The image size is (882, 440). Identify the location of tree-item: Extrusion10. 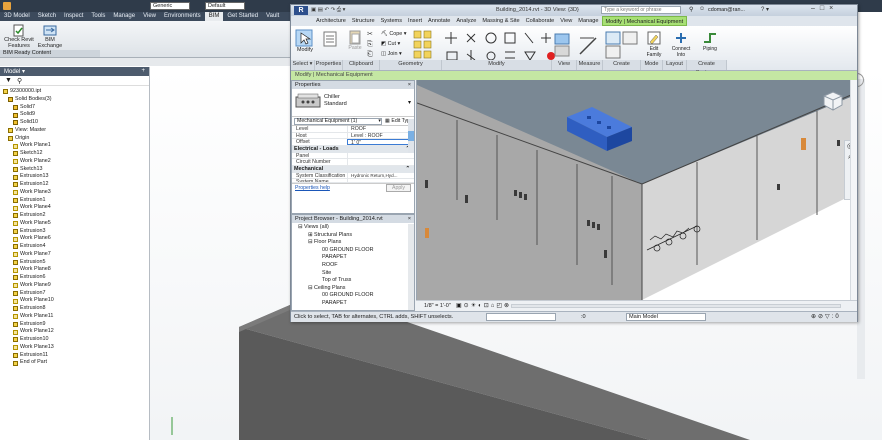
(30, 340).